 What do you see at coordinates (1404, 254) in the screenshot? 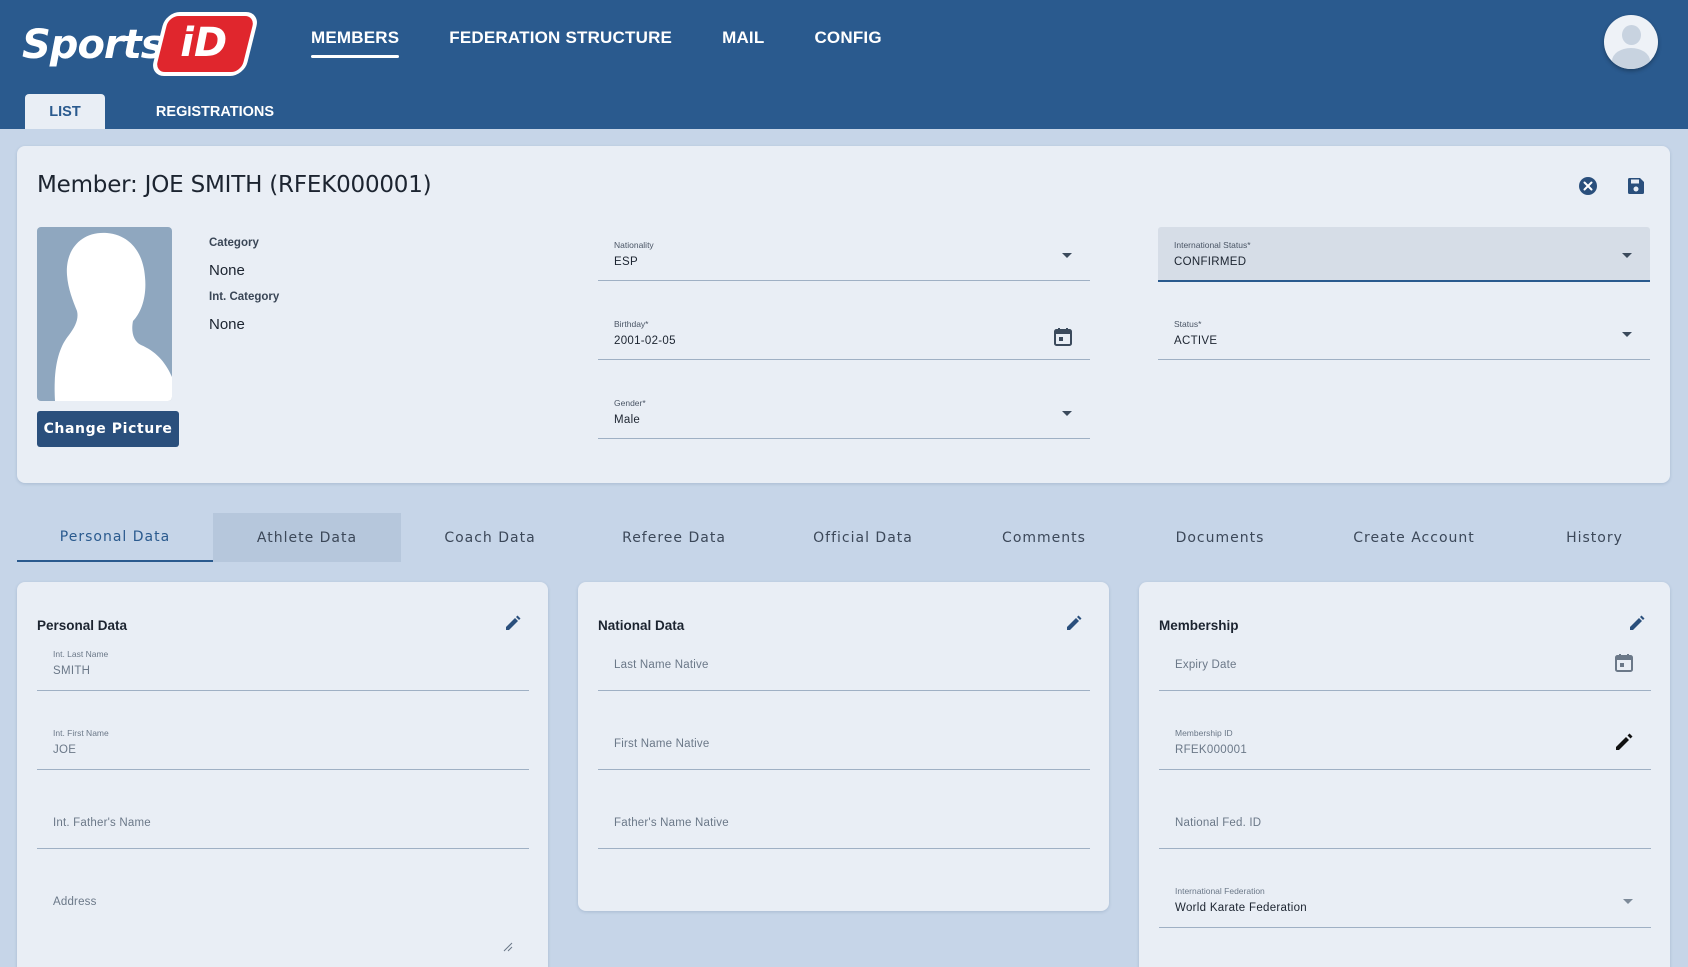
I see `international-status-select: International Status* CONFIRMED` at bounding box center [1404, 254].